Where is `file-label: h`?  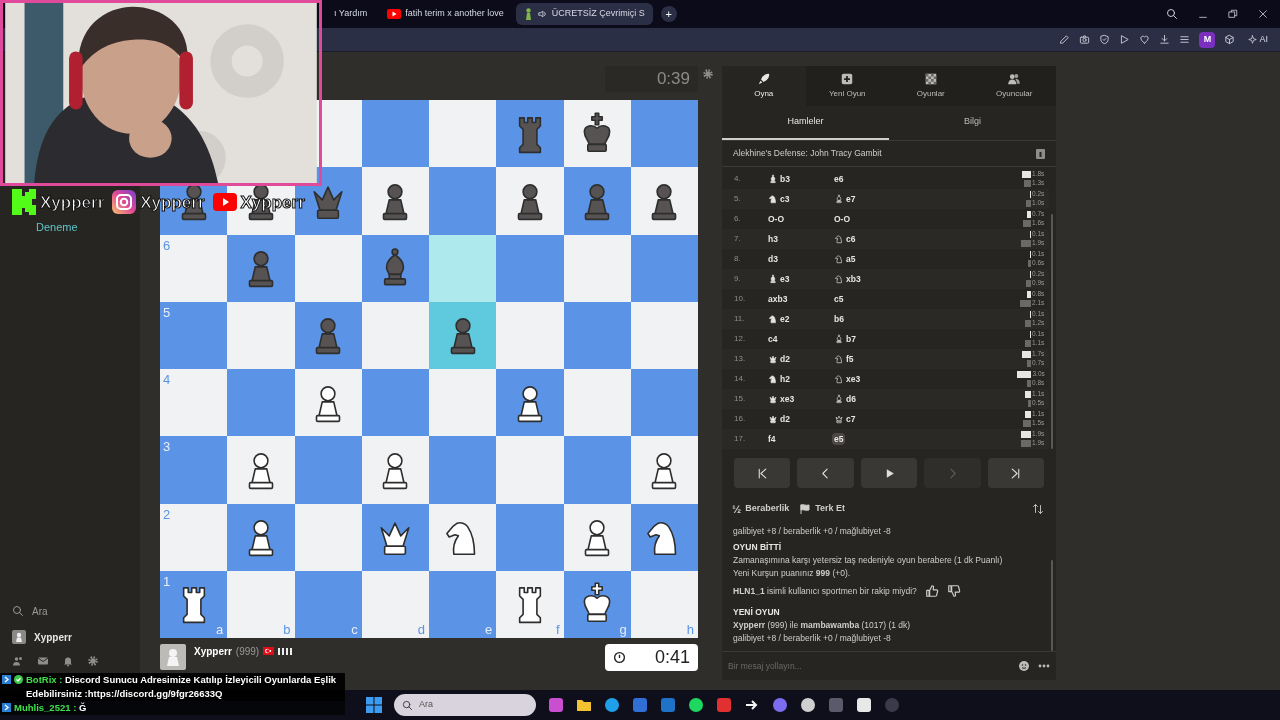
file-label: h is located at coordinates (690, 629).